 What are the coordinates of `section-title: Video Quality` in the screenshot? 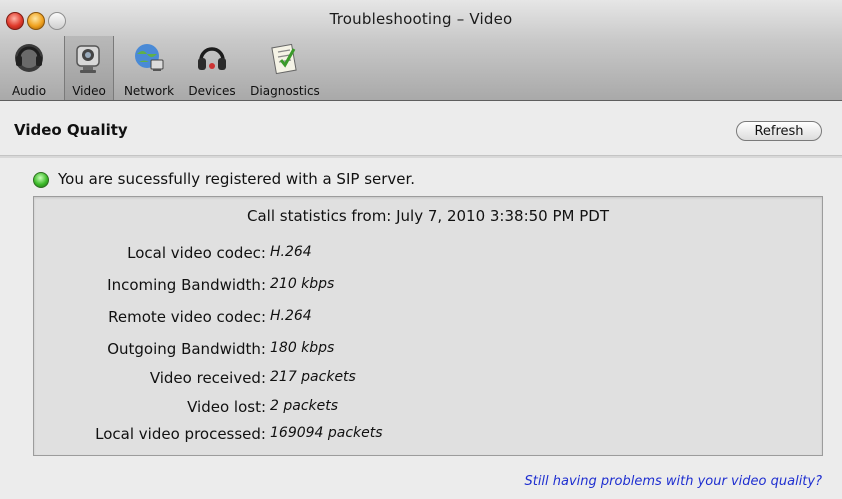 It's located at (71, 130).